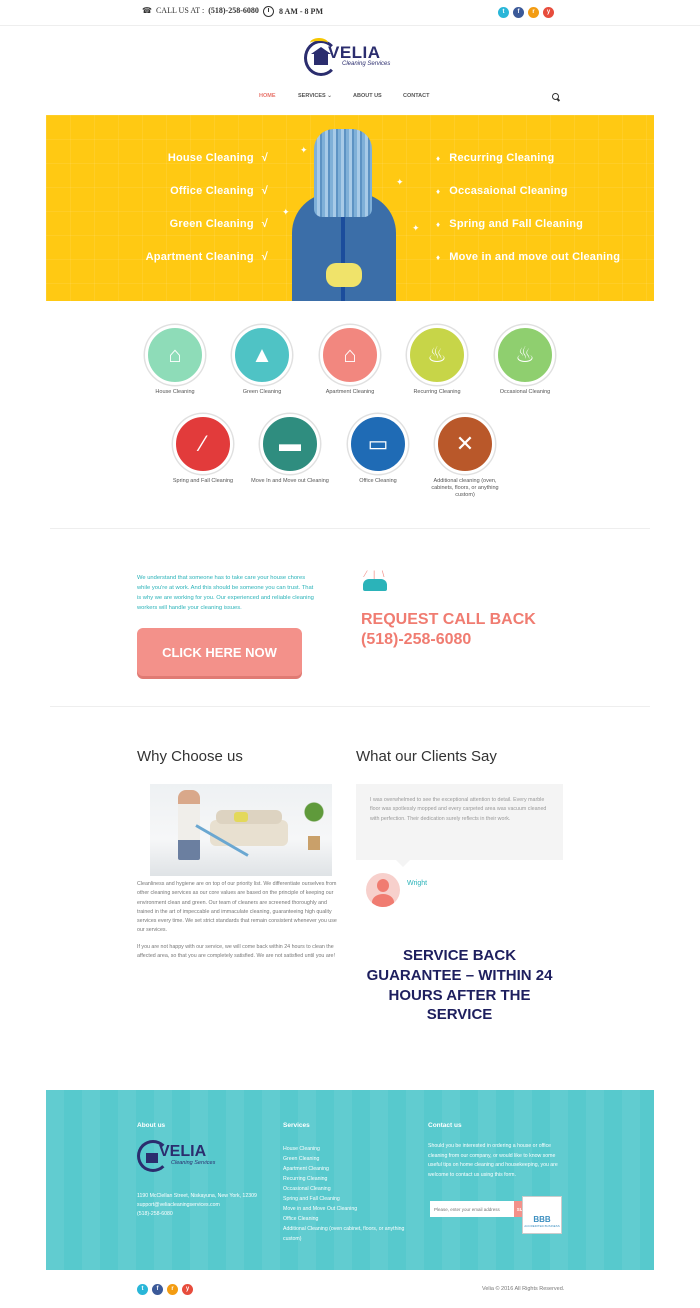 Image resolution: width=700 pixels, height=1308 pixels. I want to click on footer-logo: VELIA Cleaning Services, so click(182, 1158).